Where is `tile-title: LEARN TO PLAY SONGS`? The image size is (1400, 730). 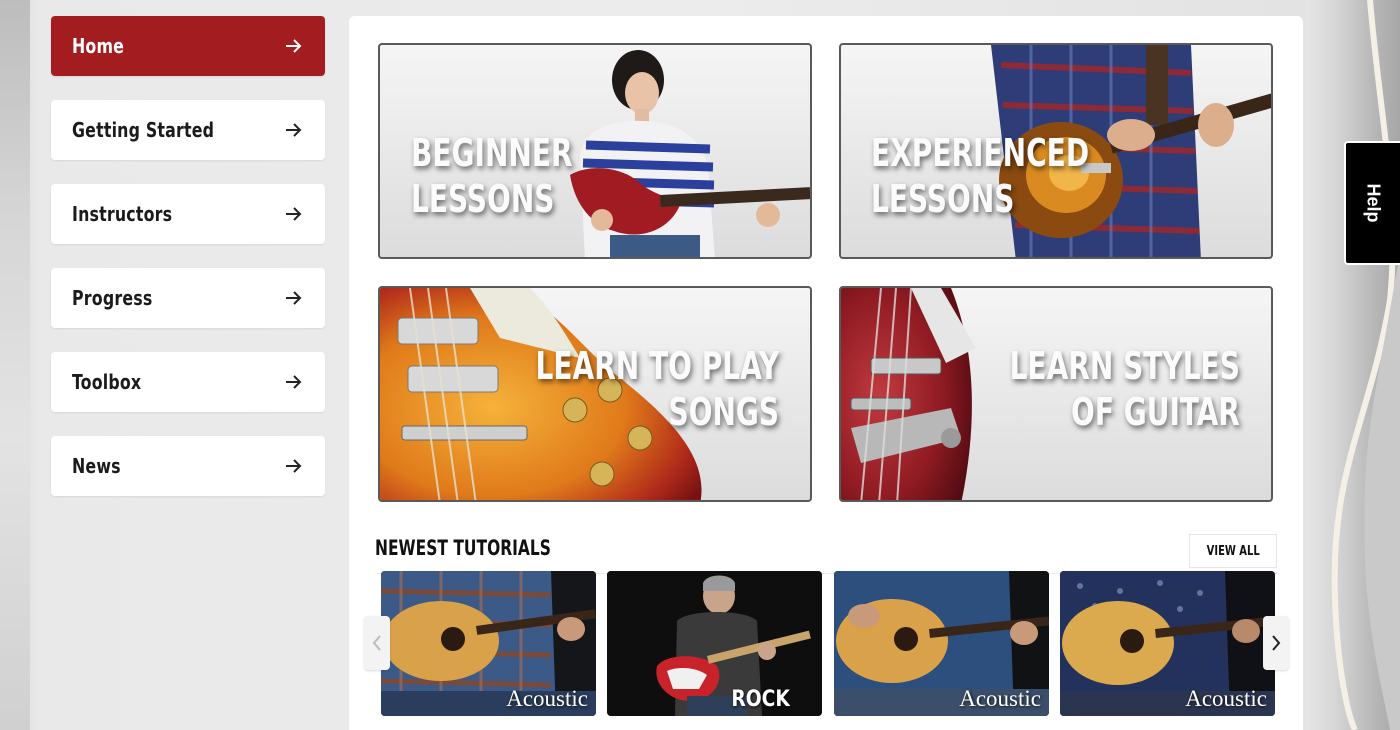 tile-title: LEARN TO PLAY SONGS is located at coordinates (657, 389).